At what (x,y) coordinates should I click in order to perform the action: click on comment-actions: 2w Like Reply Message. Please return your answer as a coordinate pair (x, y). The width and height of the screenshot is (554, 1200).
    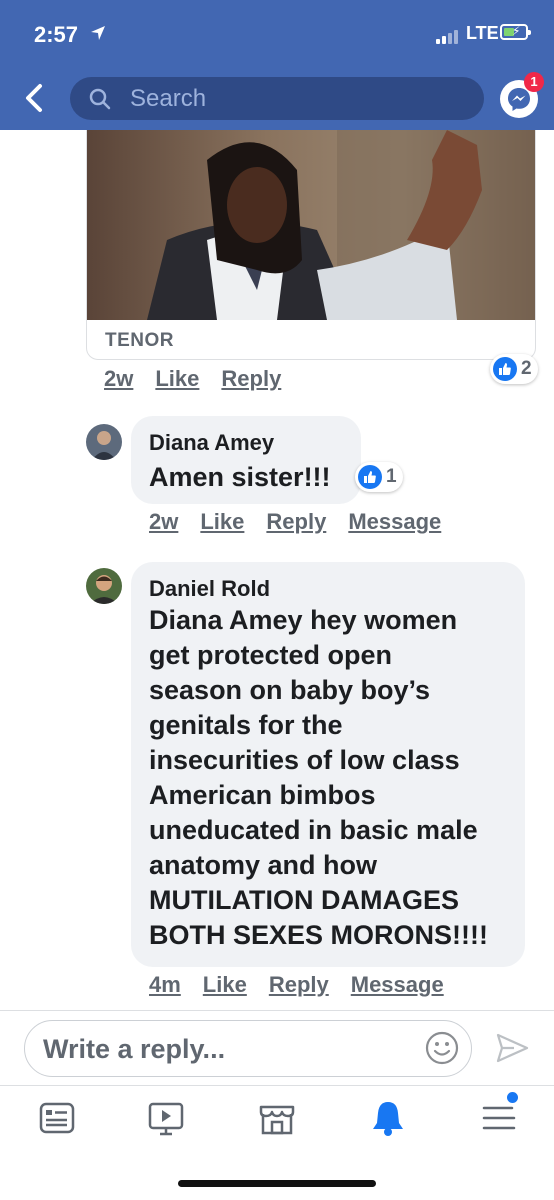
    Looking at the image, I should click on (306, 522).